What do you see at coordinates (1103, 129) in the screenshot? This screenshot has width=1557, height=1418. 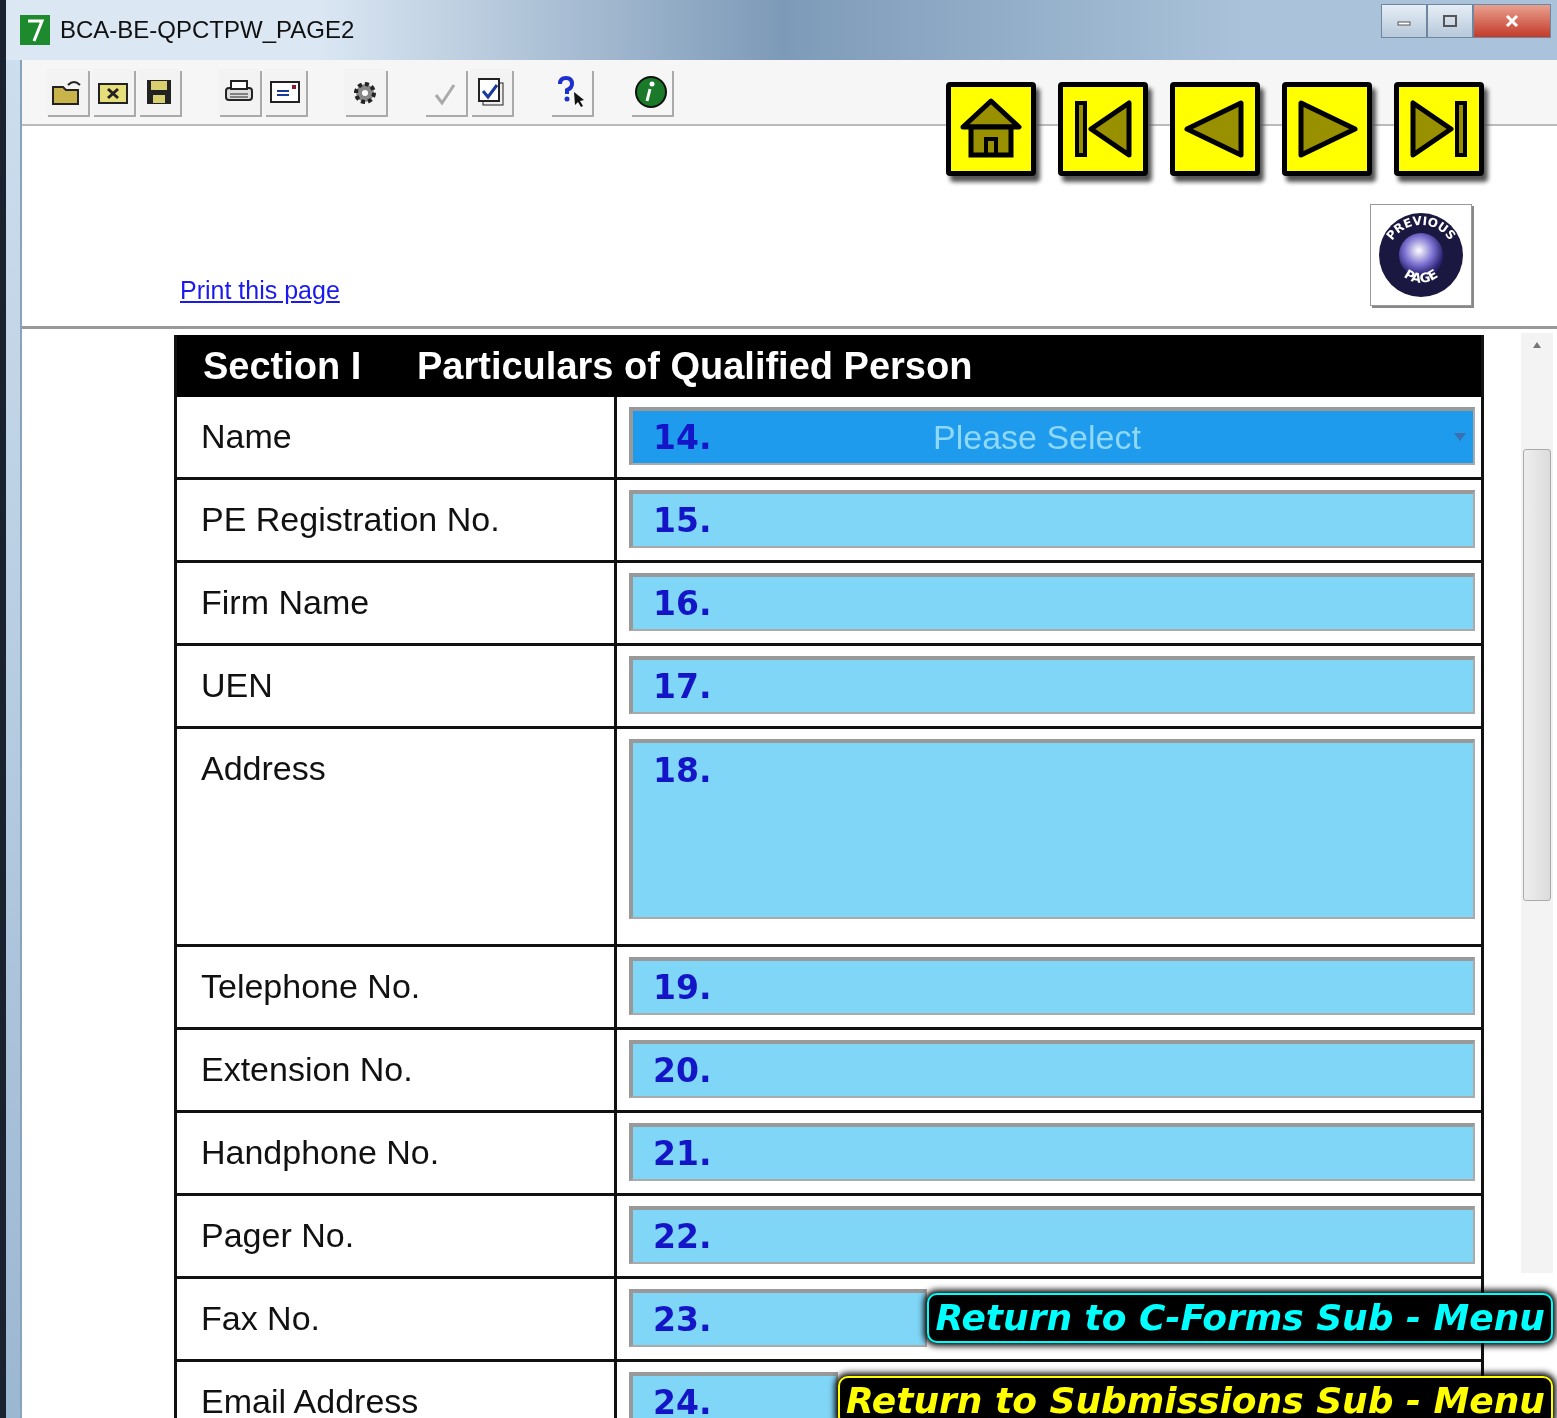 I see `first-page-button` at bounding box center [1103, 129].